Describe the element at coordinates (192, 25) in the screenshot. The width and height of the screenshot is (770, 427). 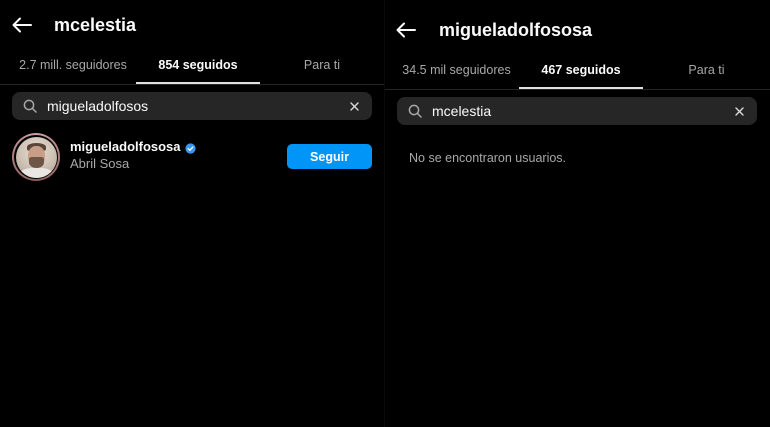
I see `header-bar: mcelestia` at that location.